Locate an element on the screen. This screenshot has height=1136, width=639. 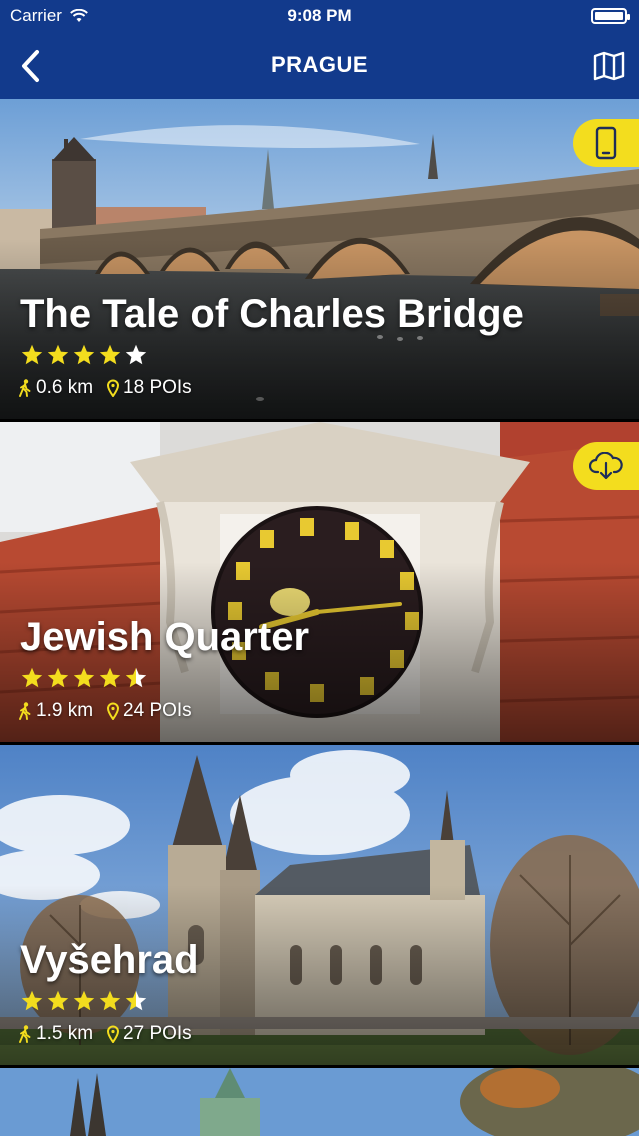
tour-card-partial is located at coordinates (319, 1102).